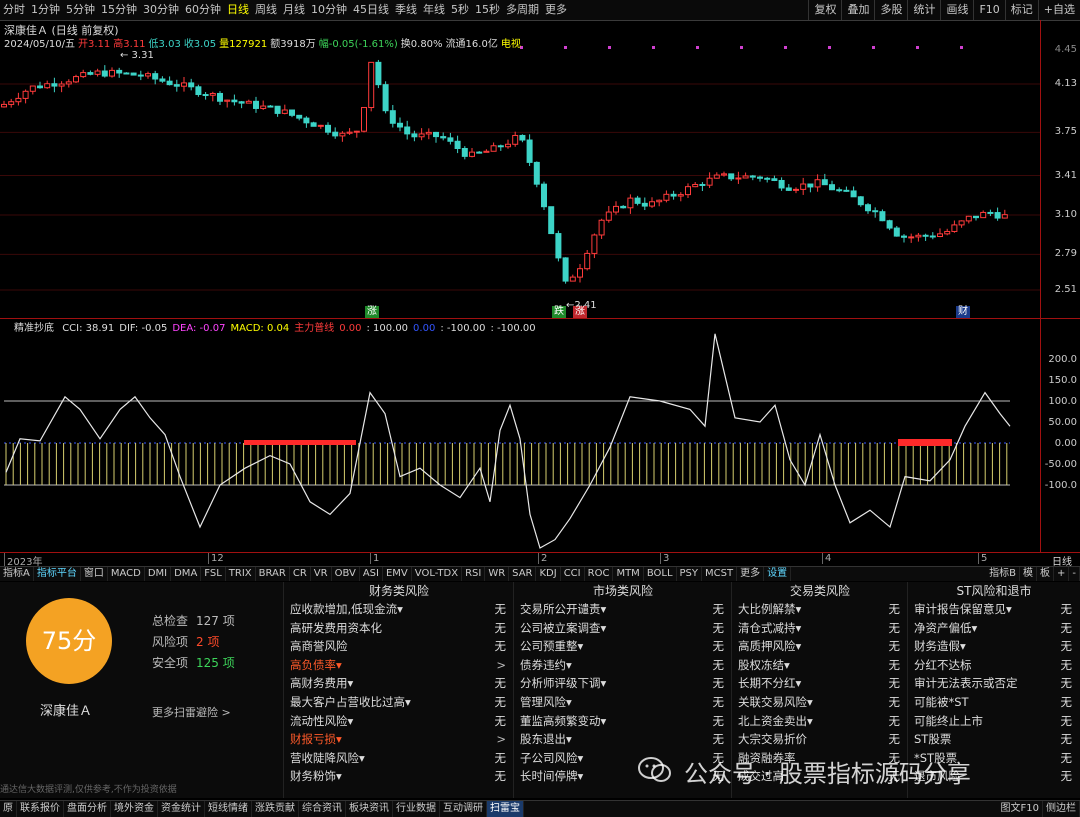  I want to click on risk-item: 公司被立案调查▾ 无, so click(623, 628).